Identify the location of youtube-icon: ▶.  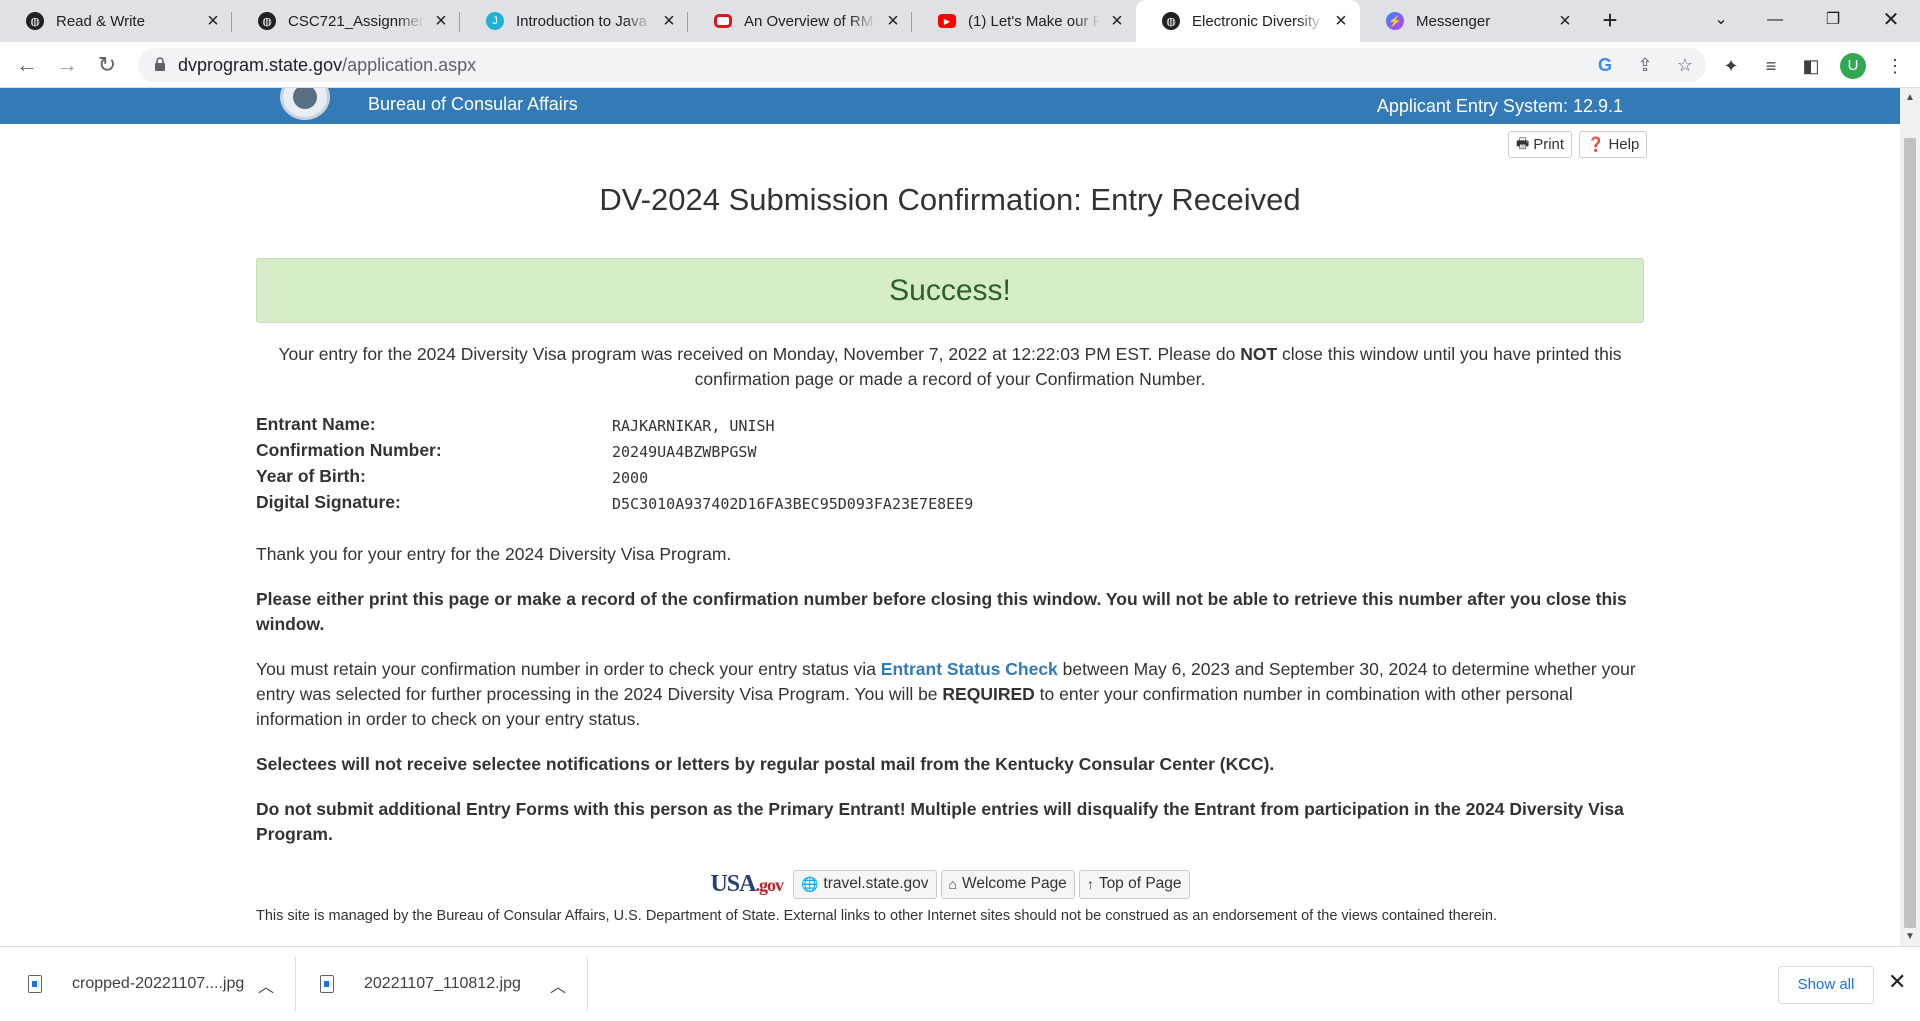
(947, 21).